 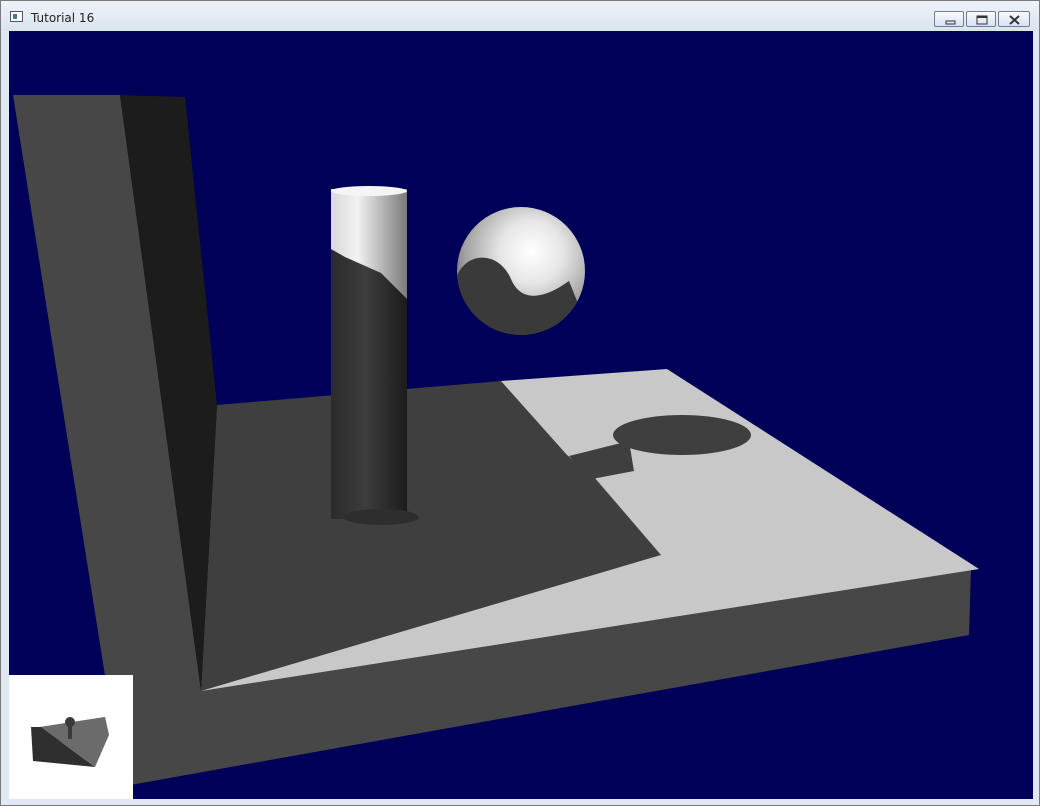 I want to click on close-button, so click(x=1014, y=19).